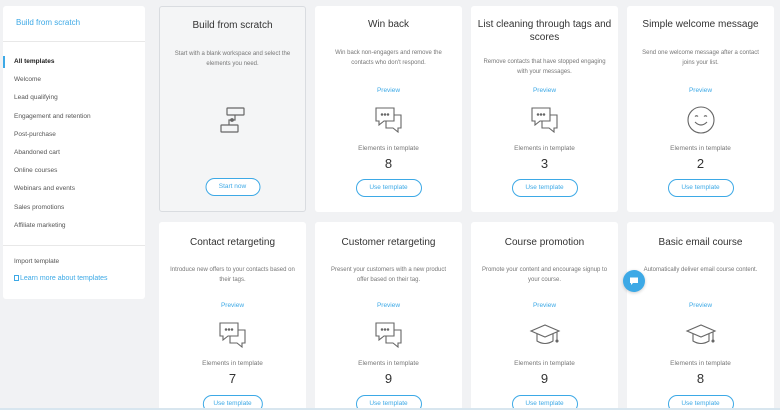 The image size is (780, 410). I want to click on card-title: Simple welcome message, so click(700, 24).